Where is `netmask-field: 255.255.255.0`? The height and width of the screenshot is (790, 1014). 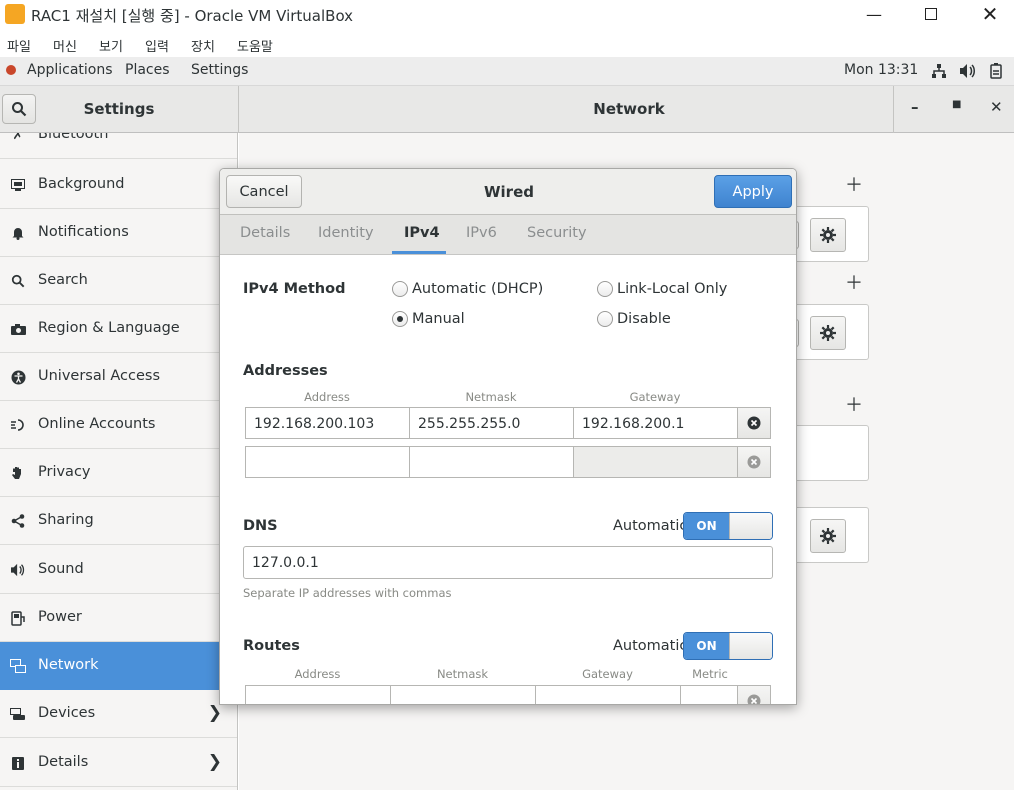 netmask-field: 255.255.255.0 is located at coordinates (491, 423).